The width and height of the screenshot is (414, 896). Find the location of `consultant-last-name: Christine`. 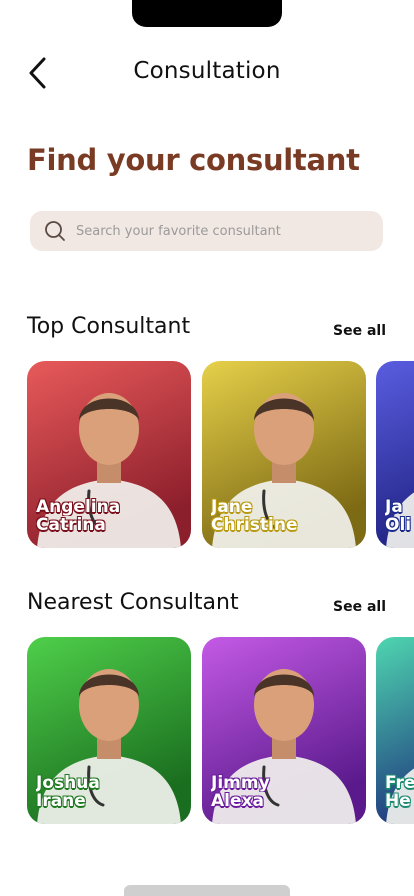

consultant-last-name: Christine is located at coordinates (254, 525).